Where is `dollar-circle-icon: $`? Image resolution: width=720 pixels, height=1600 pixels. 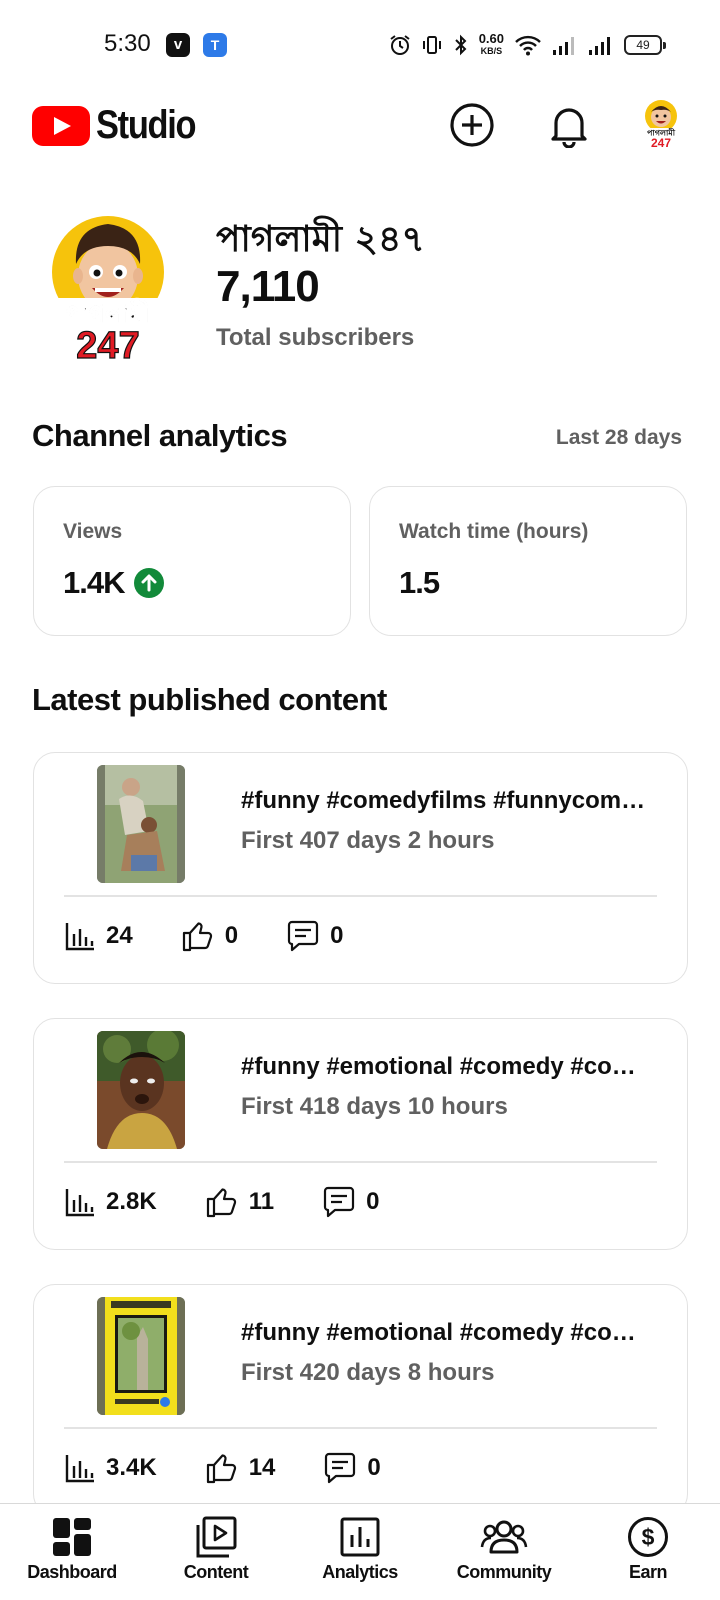 dollar-circle-icon: $ is located at coordinates (648, 1537).